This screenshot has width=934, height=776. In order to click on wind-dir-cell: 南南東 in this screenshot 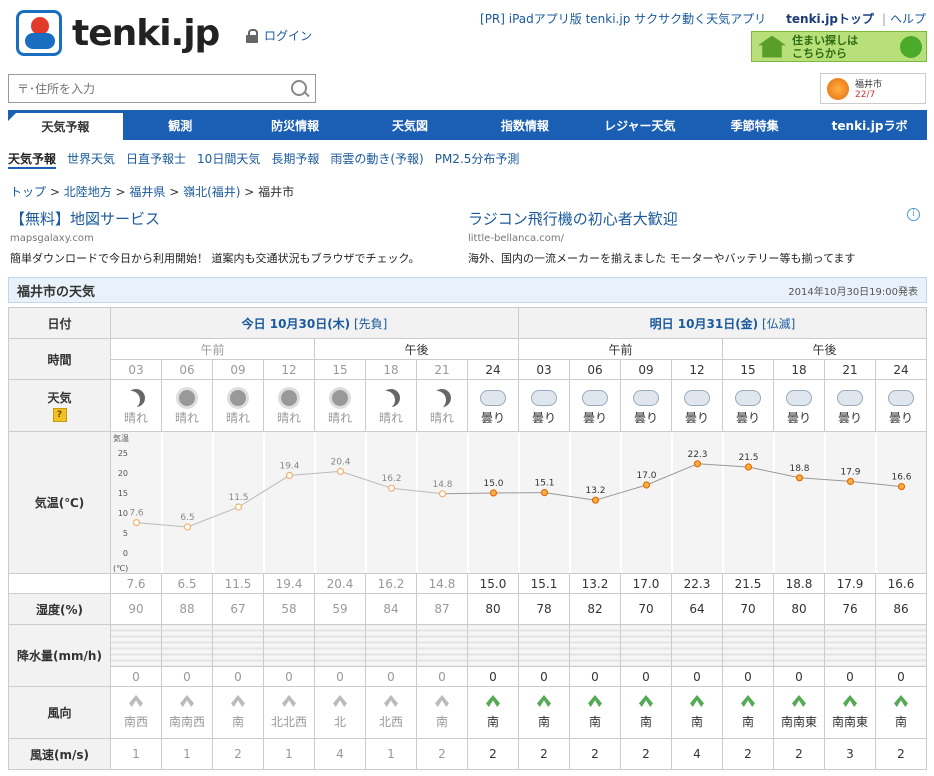, I will do `click(850, 712)`.